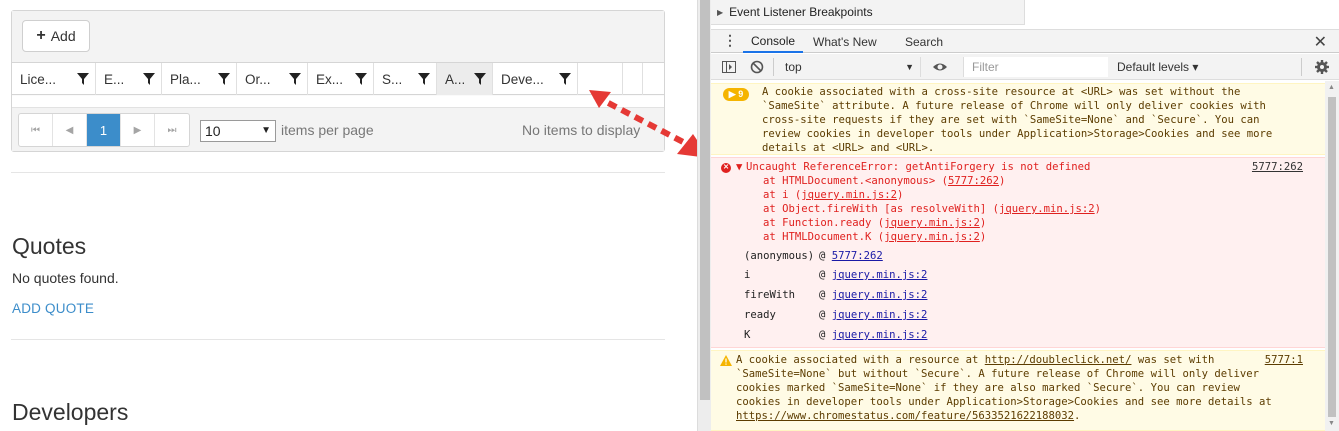 This screenshot has height=431, width=1339. I want to click on stack-line: at HTMLDocument.<anonymous> (5777:262), so click(884, 182).